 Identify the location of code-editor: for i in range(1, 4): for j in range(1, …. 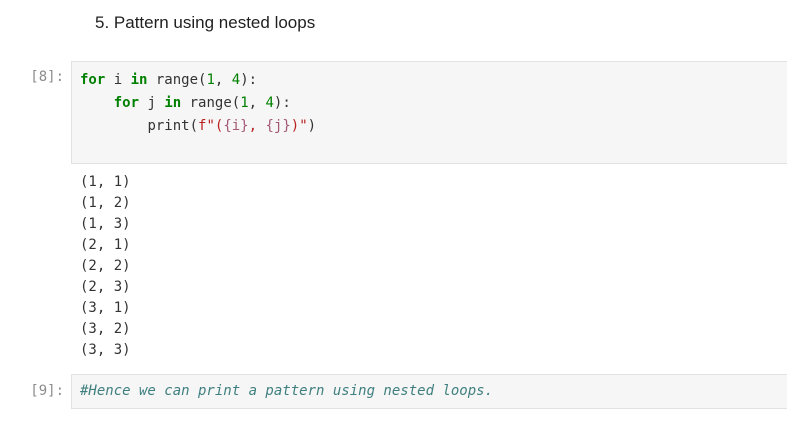
(198, 103).